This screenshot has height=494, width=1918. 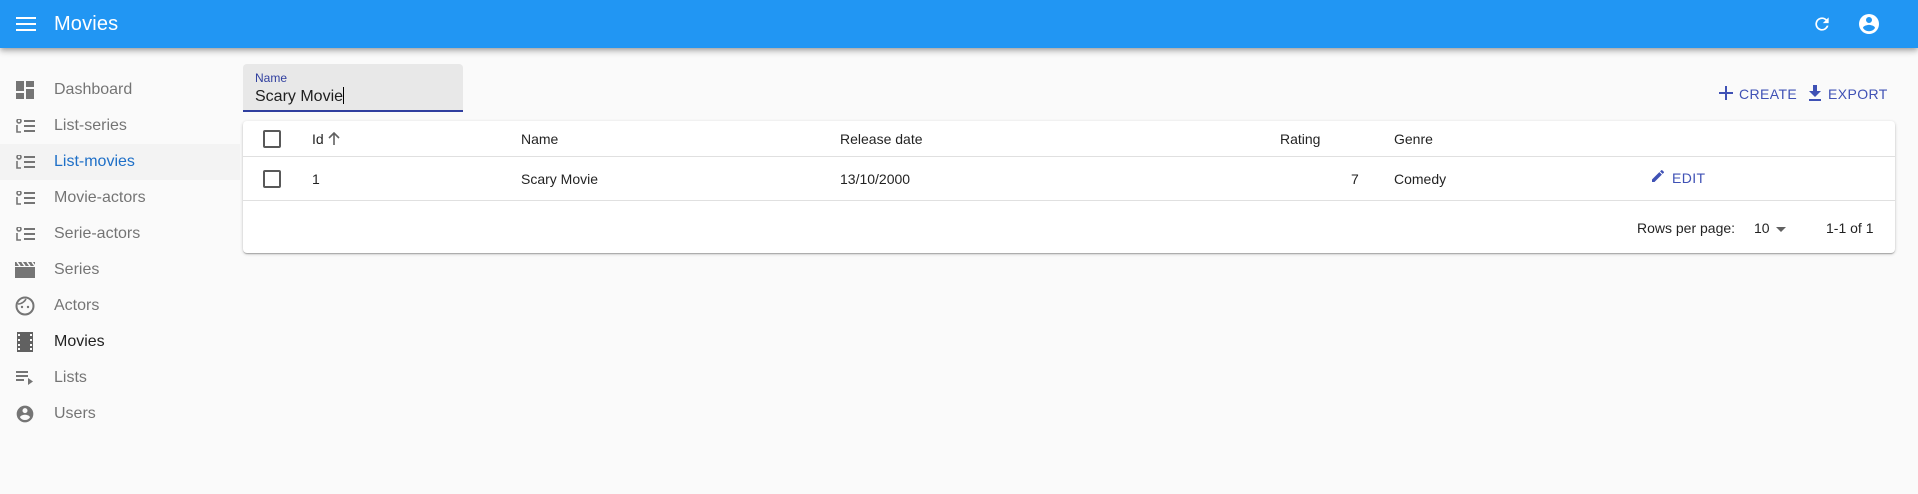 What do you see at coordinates (271, 78) in the screenshot?
I see `name-filter-label: Name` at bounding box center [271, 78].